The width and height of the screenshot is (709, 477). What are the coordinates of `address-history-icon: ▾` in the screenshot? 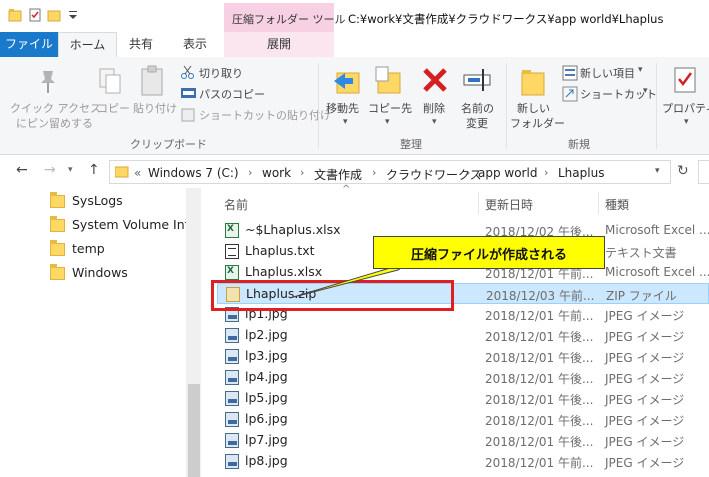 It's located at (657, 171).